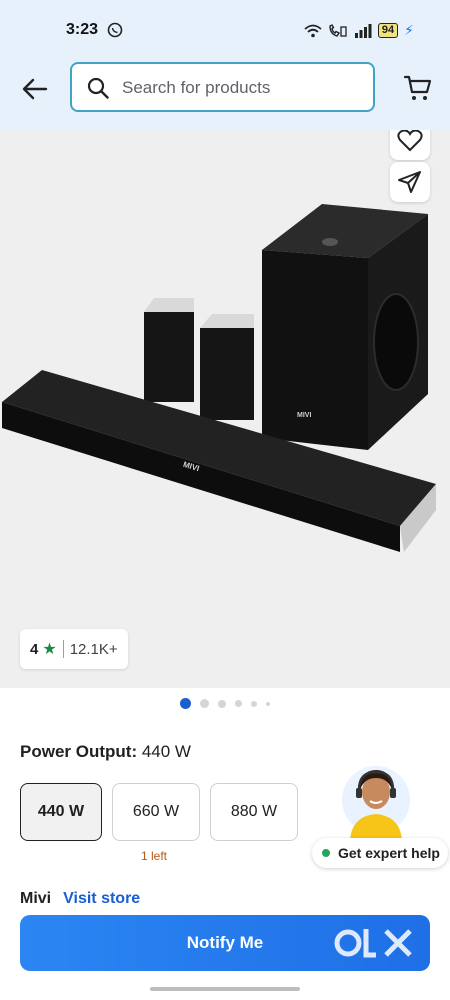 The height and width of the screenshot is (1000, 450). Describe the element at coordinates (101, 899) in the screenshot. I see `visit-store-link: Visit store` at that location.